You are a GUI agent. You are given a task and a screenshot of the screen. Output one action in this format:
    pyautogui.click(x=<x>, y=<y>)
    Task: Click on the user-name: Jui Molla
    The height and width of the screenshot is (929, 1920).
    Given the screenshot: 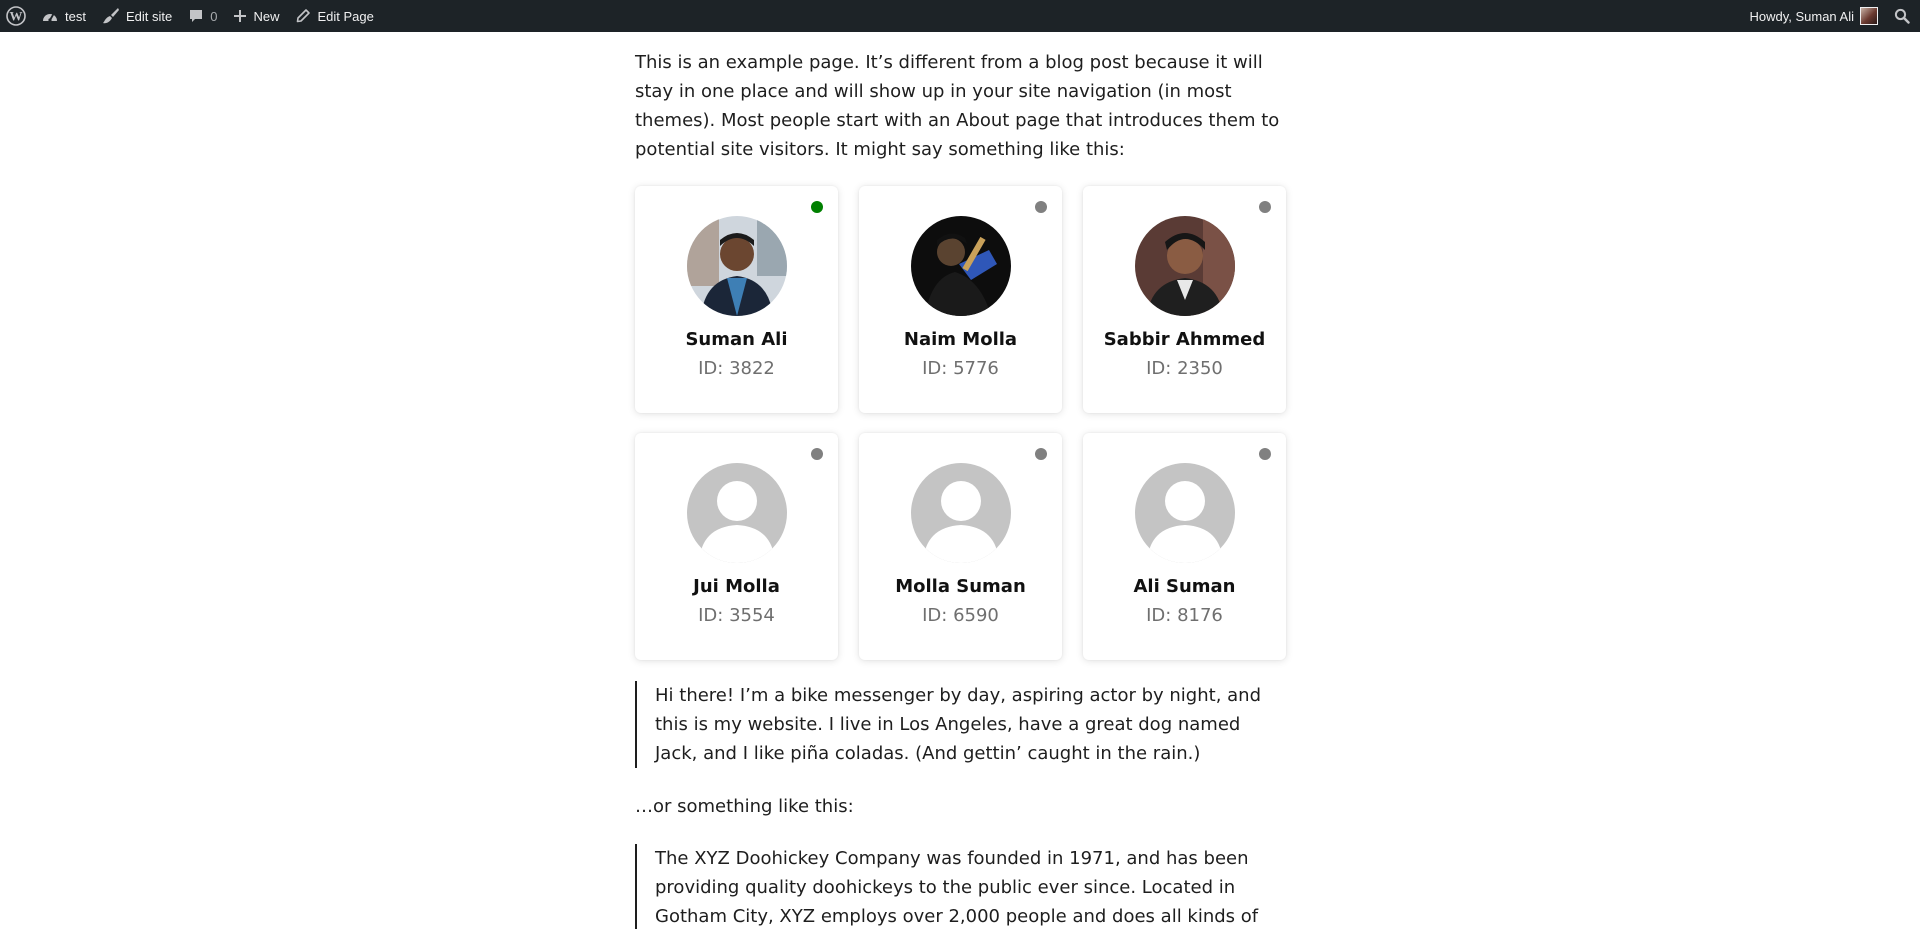 What is the action you would take?
    pyautogui.click(x=736, y=586)
    